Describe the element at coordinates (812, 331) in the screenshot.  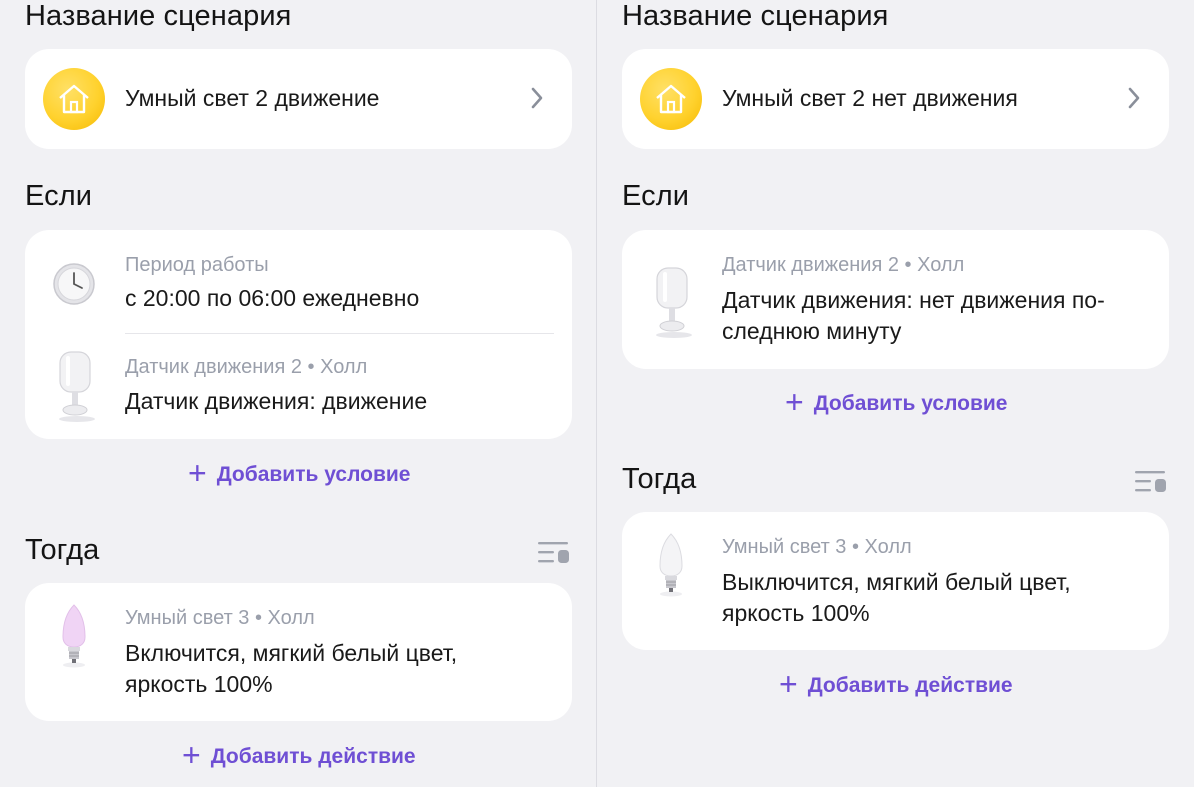
I see `condition-text-line2: следнюю минуту` at that location.